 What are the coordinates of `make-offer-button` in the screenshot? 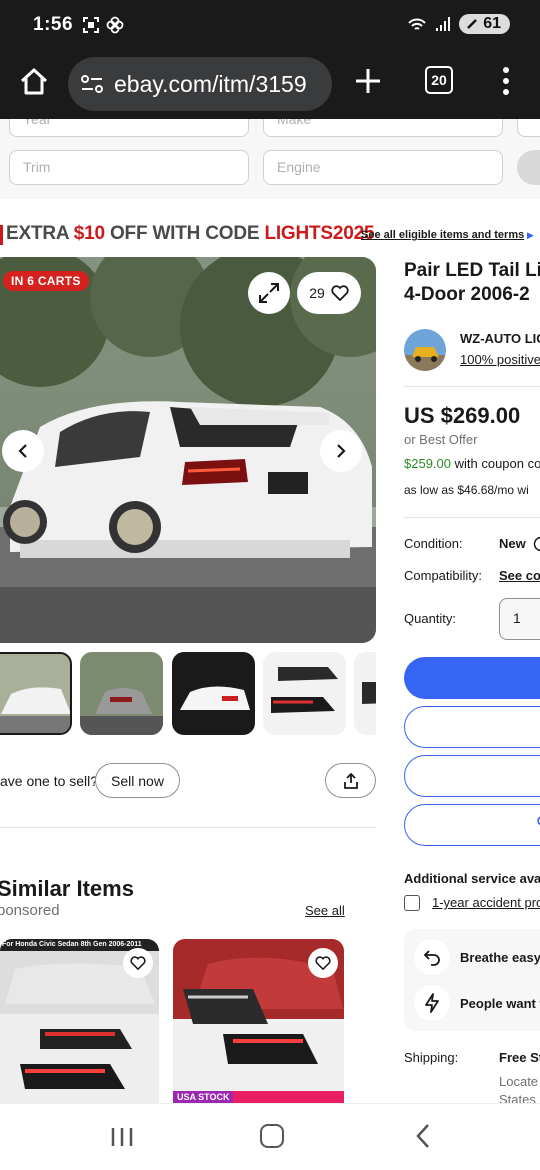 It's located at (472, 776).